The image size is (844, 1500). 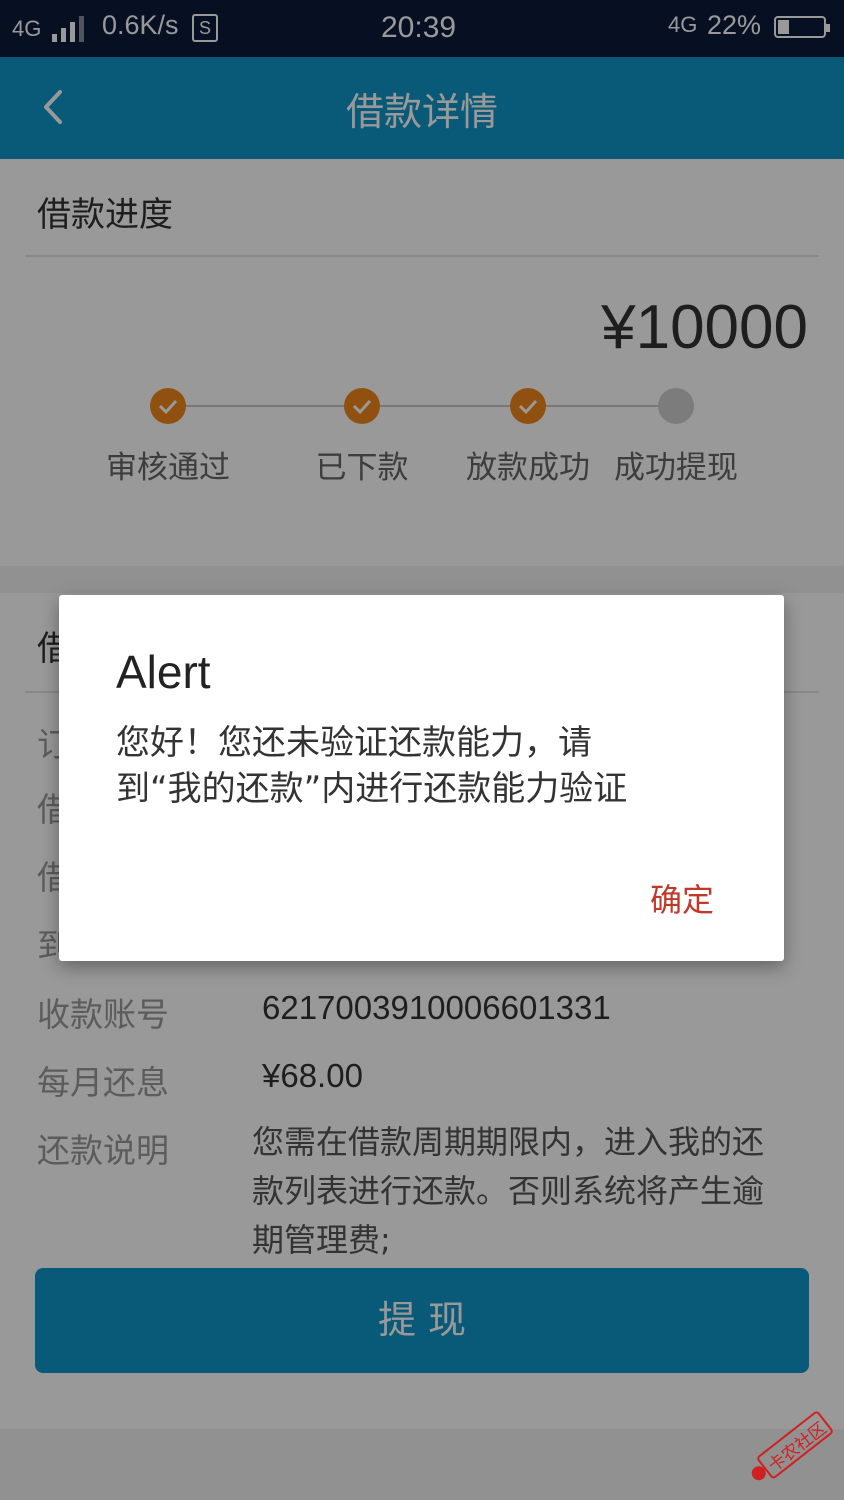 I want to click on alert-message: 您好！您还未验证还款能力，请 到“我的还款”内进行还款能力验证, so click(x=426, y=766).